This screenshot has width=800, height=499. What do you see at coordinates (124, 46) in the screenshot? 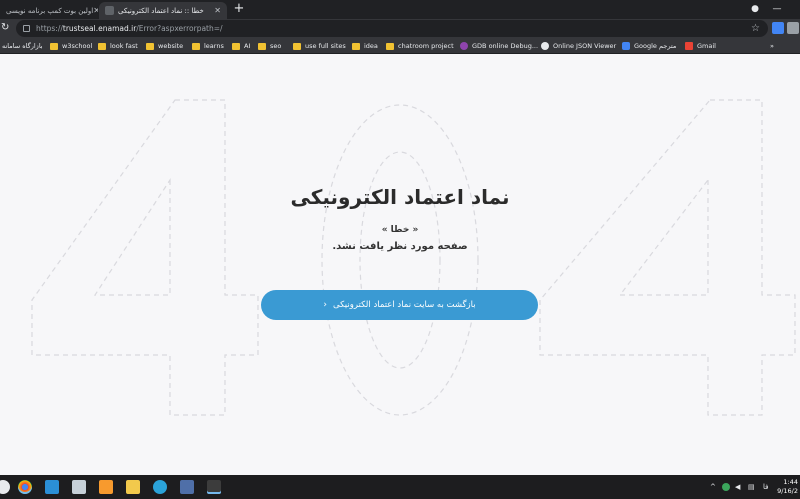
I see `bookmark-label: look fast` at bounding box center [124, 46].